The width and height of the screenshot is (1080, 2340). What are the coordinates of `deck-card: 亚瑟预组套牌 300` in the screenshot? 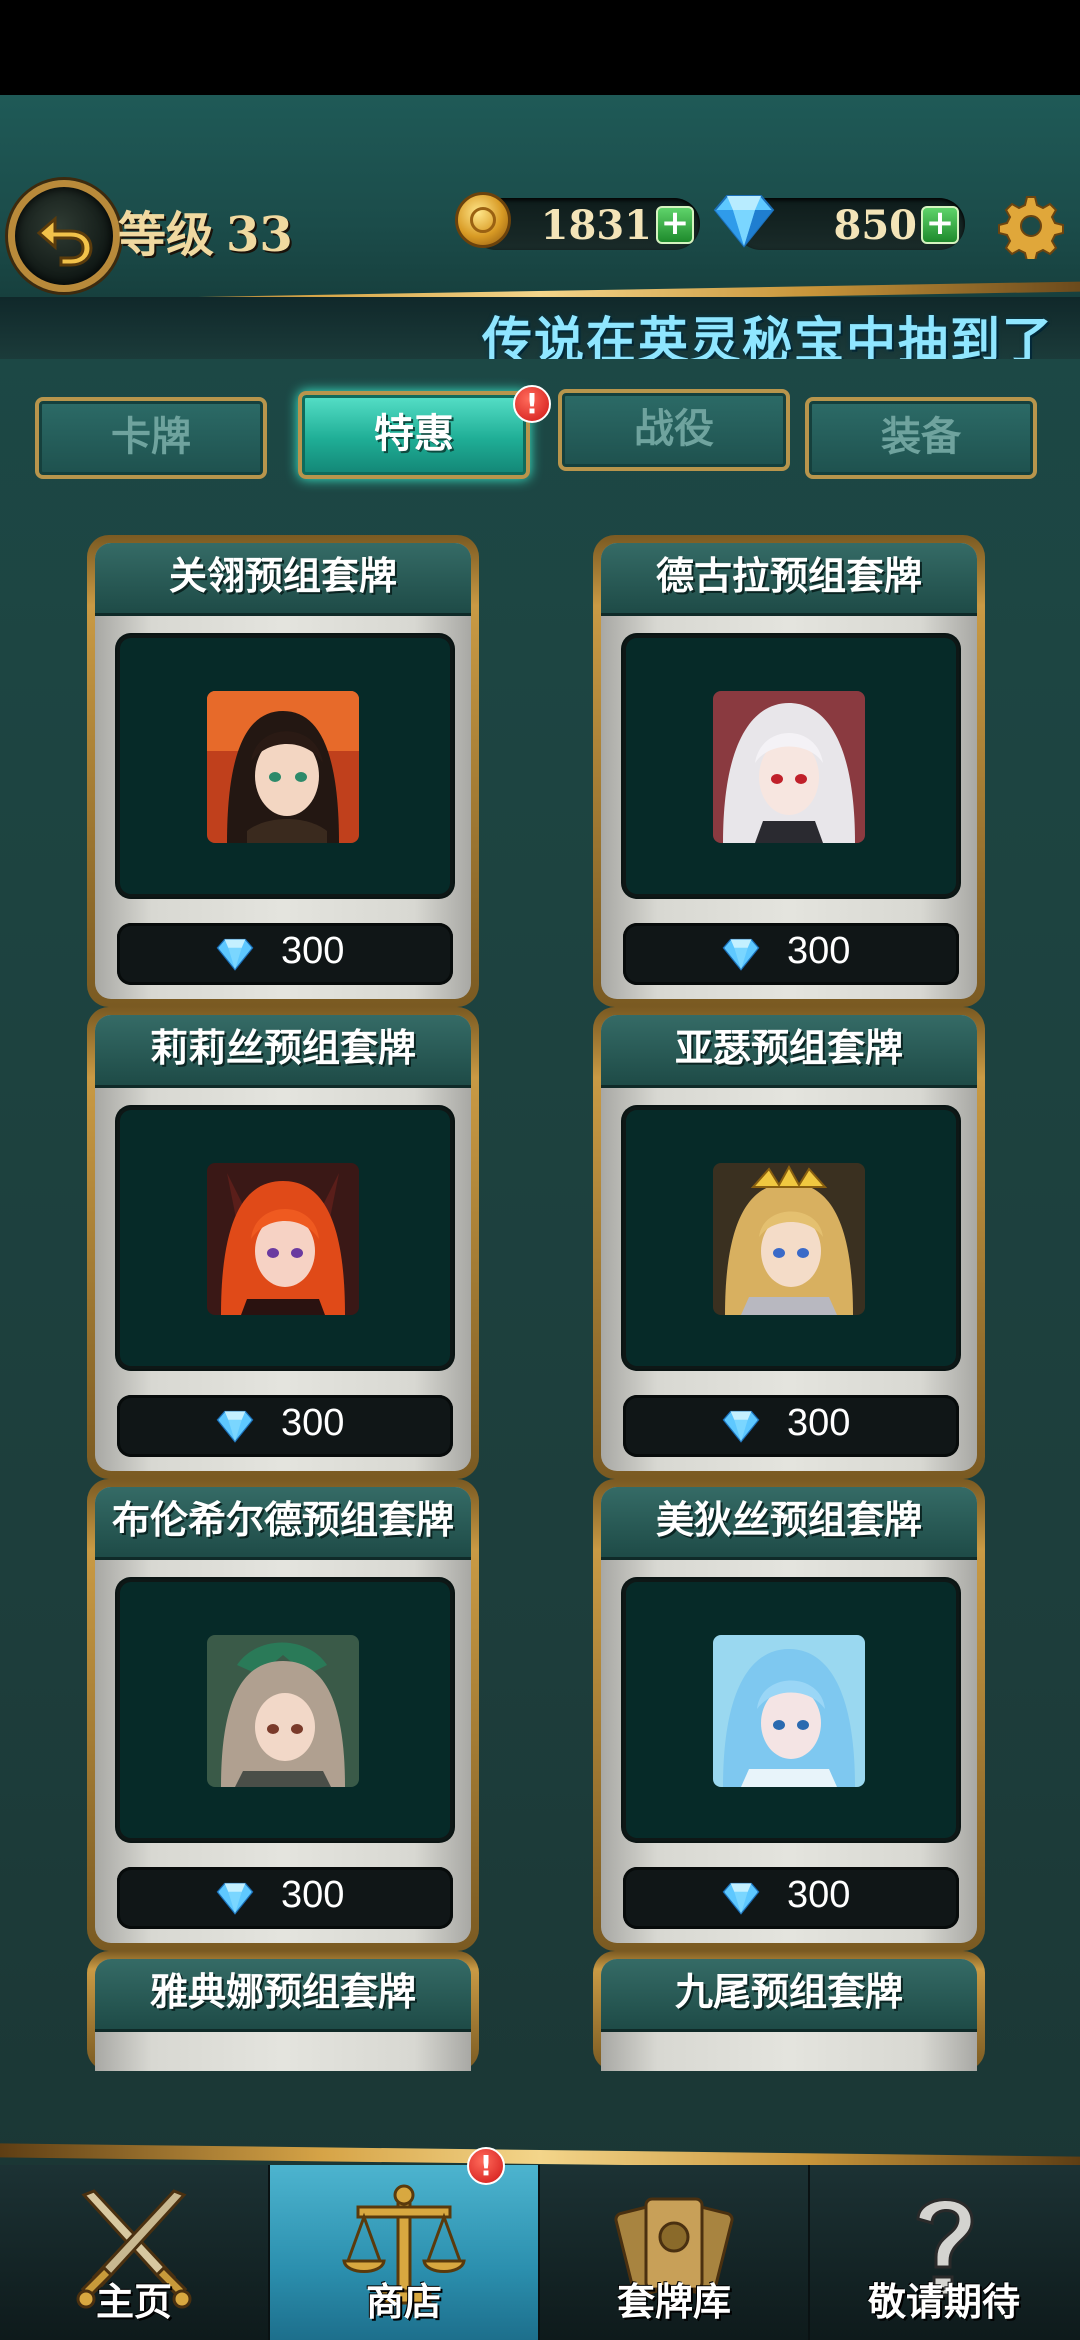 It's located at (789, 1243).